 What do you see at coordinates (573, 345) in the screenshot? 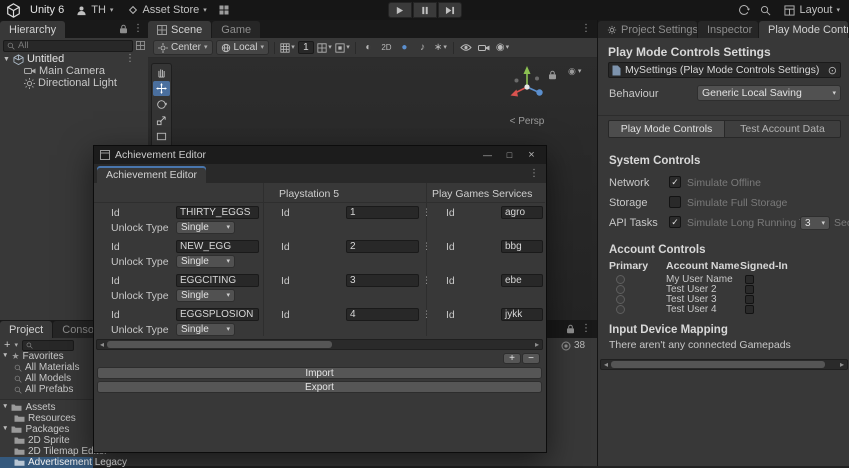
I see `item-count-badge: 38` at bounding box center [573, 345].